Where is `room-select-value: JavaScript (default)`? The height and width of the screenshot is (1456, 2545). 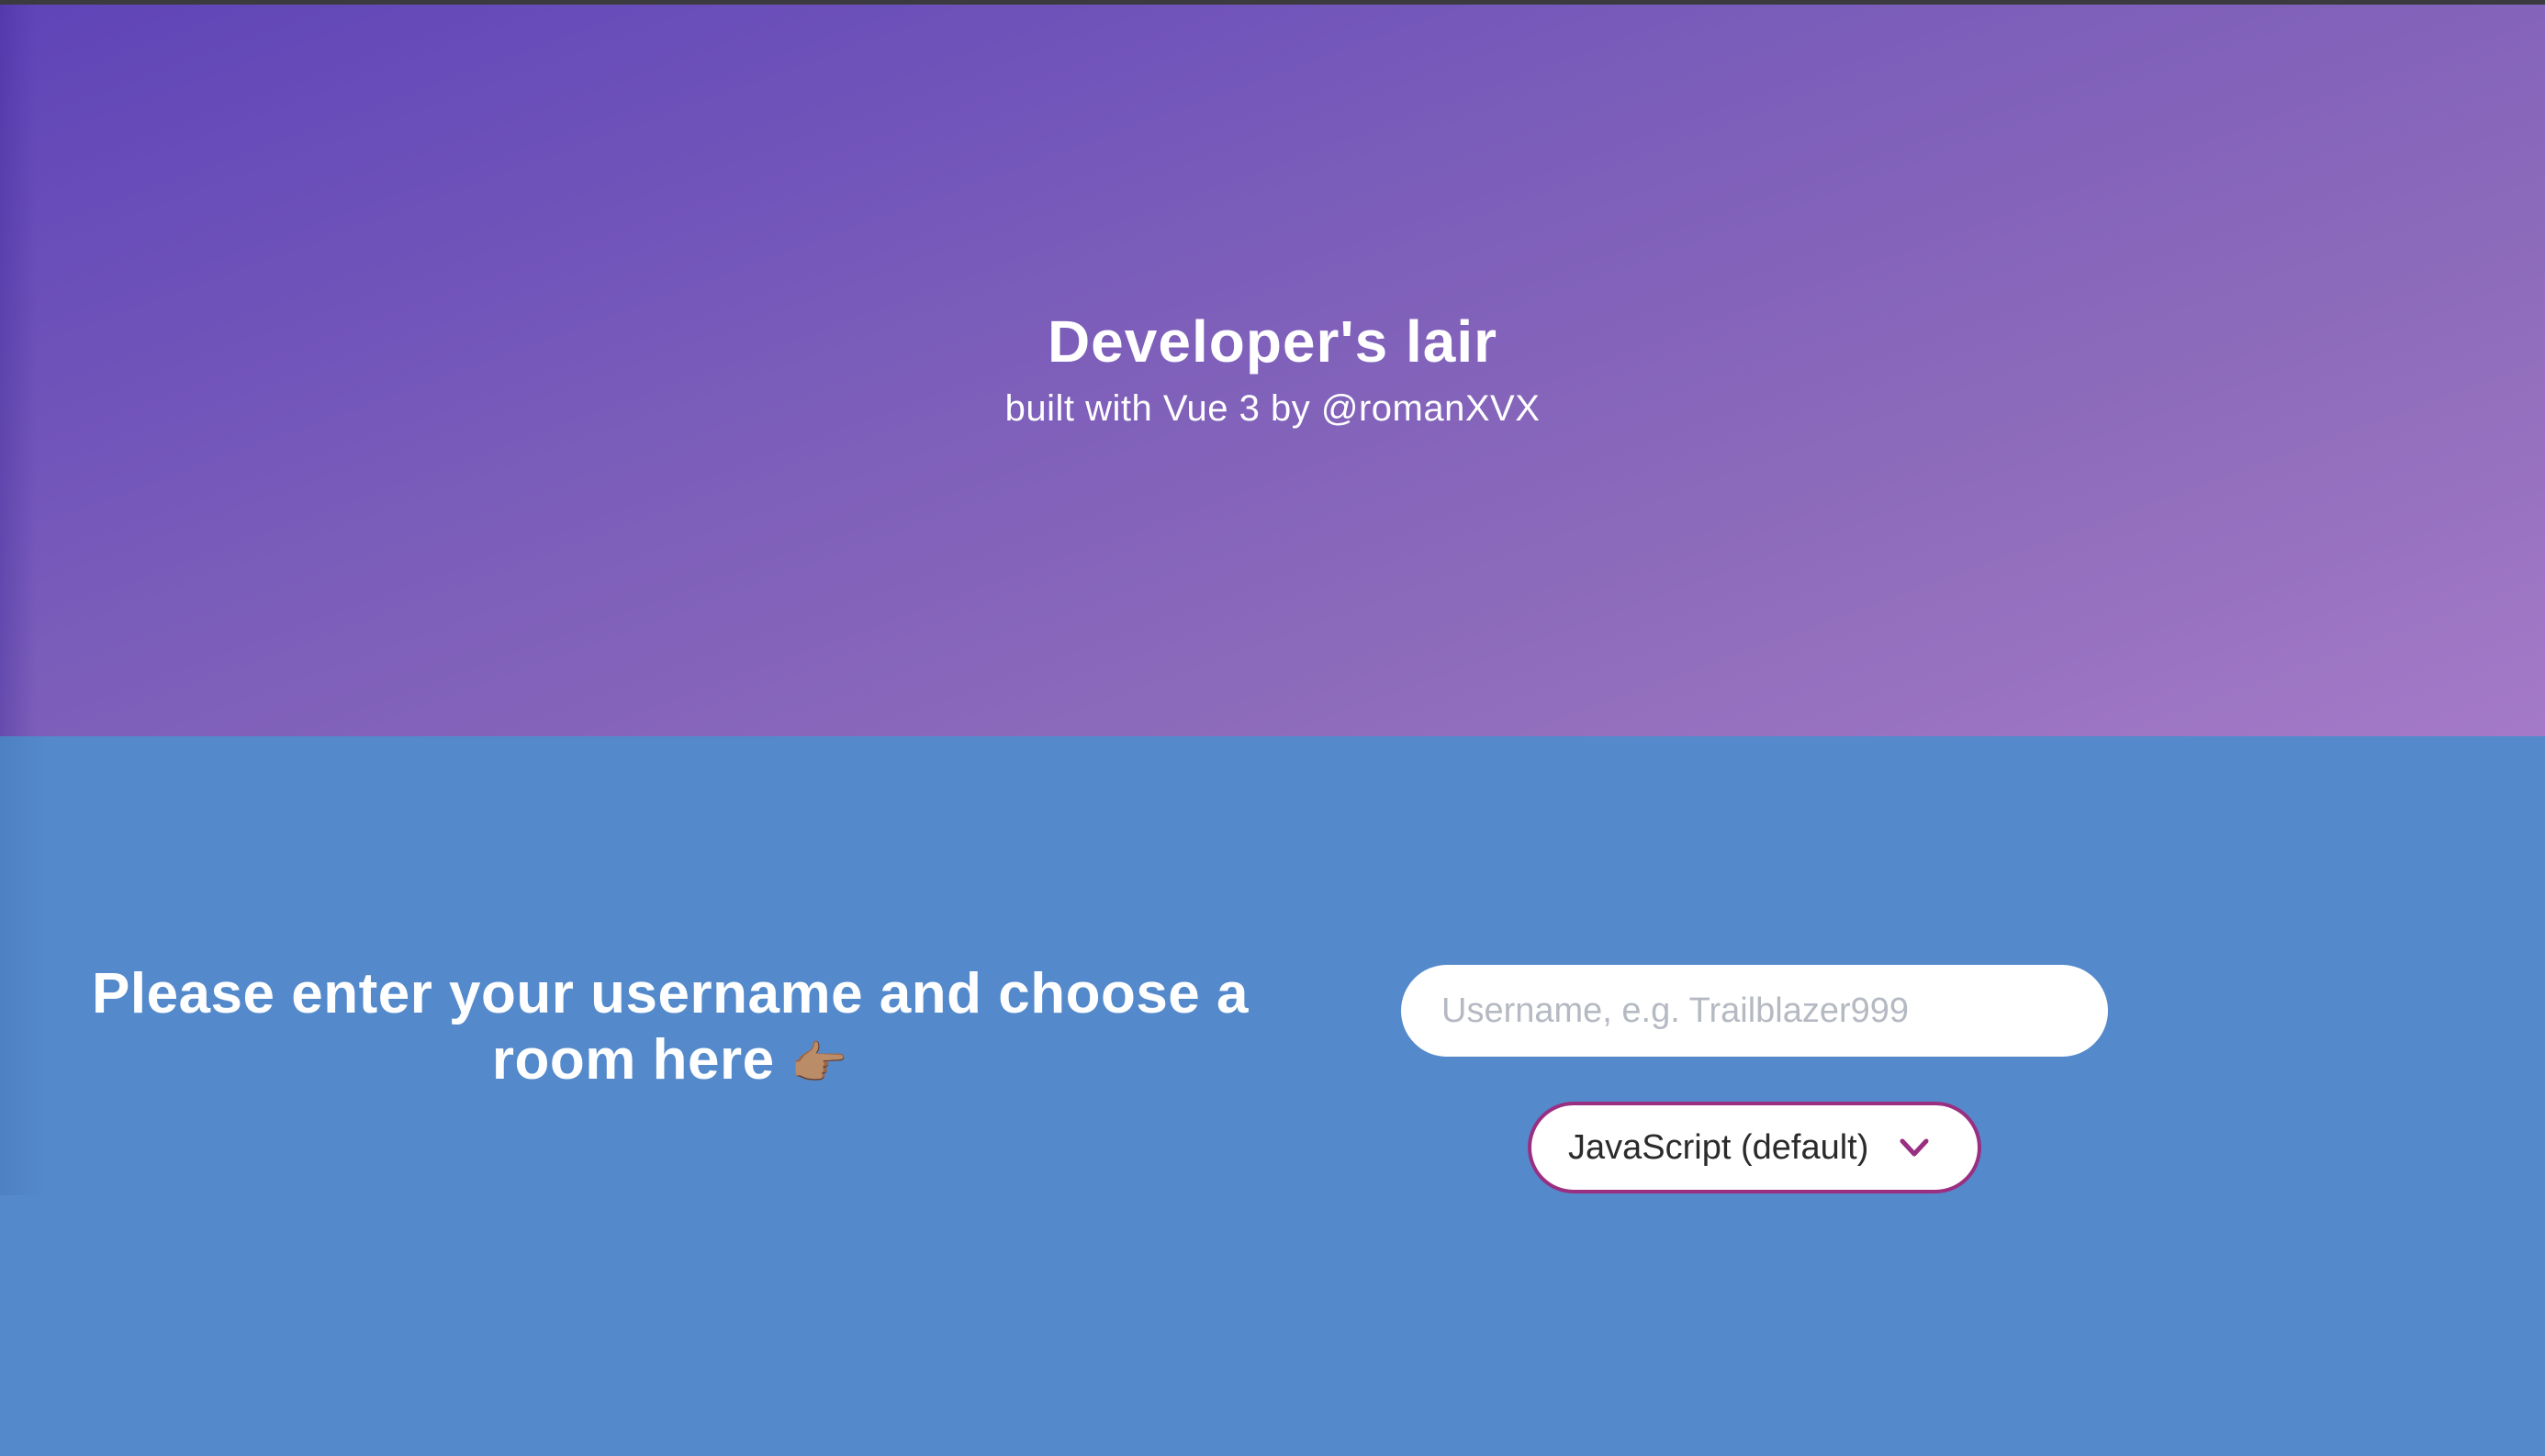 room-select-value: JavaScript (default) is located at coordinates (1718, 1147).